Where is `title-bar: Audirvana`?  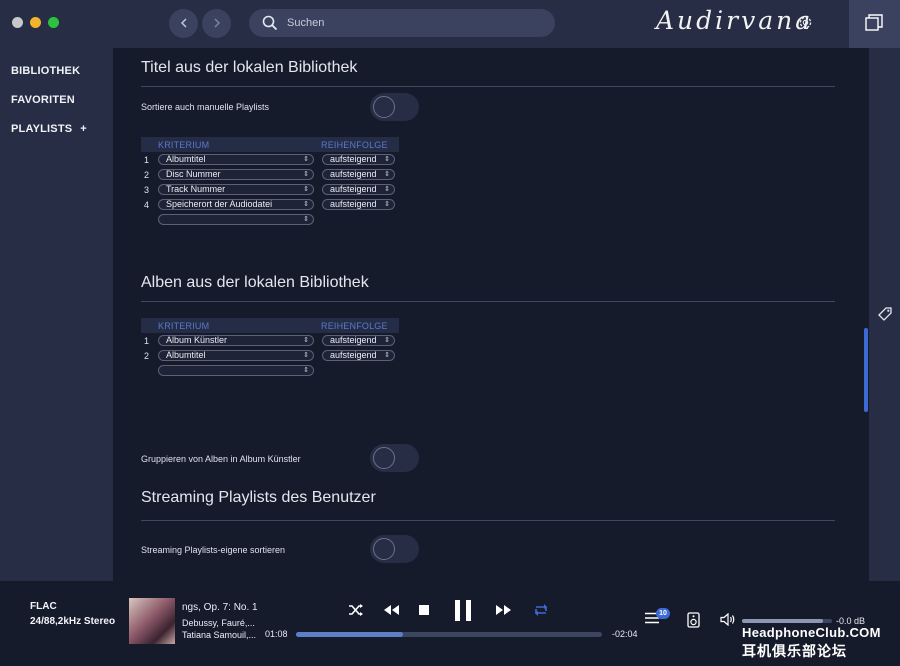
title-bar: Audirvana is located at coordinates (450, 24).